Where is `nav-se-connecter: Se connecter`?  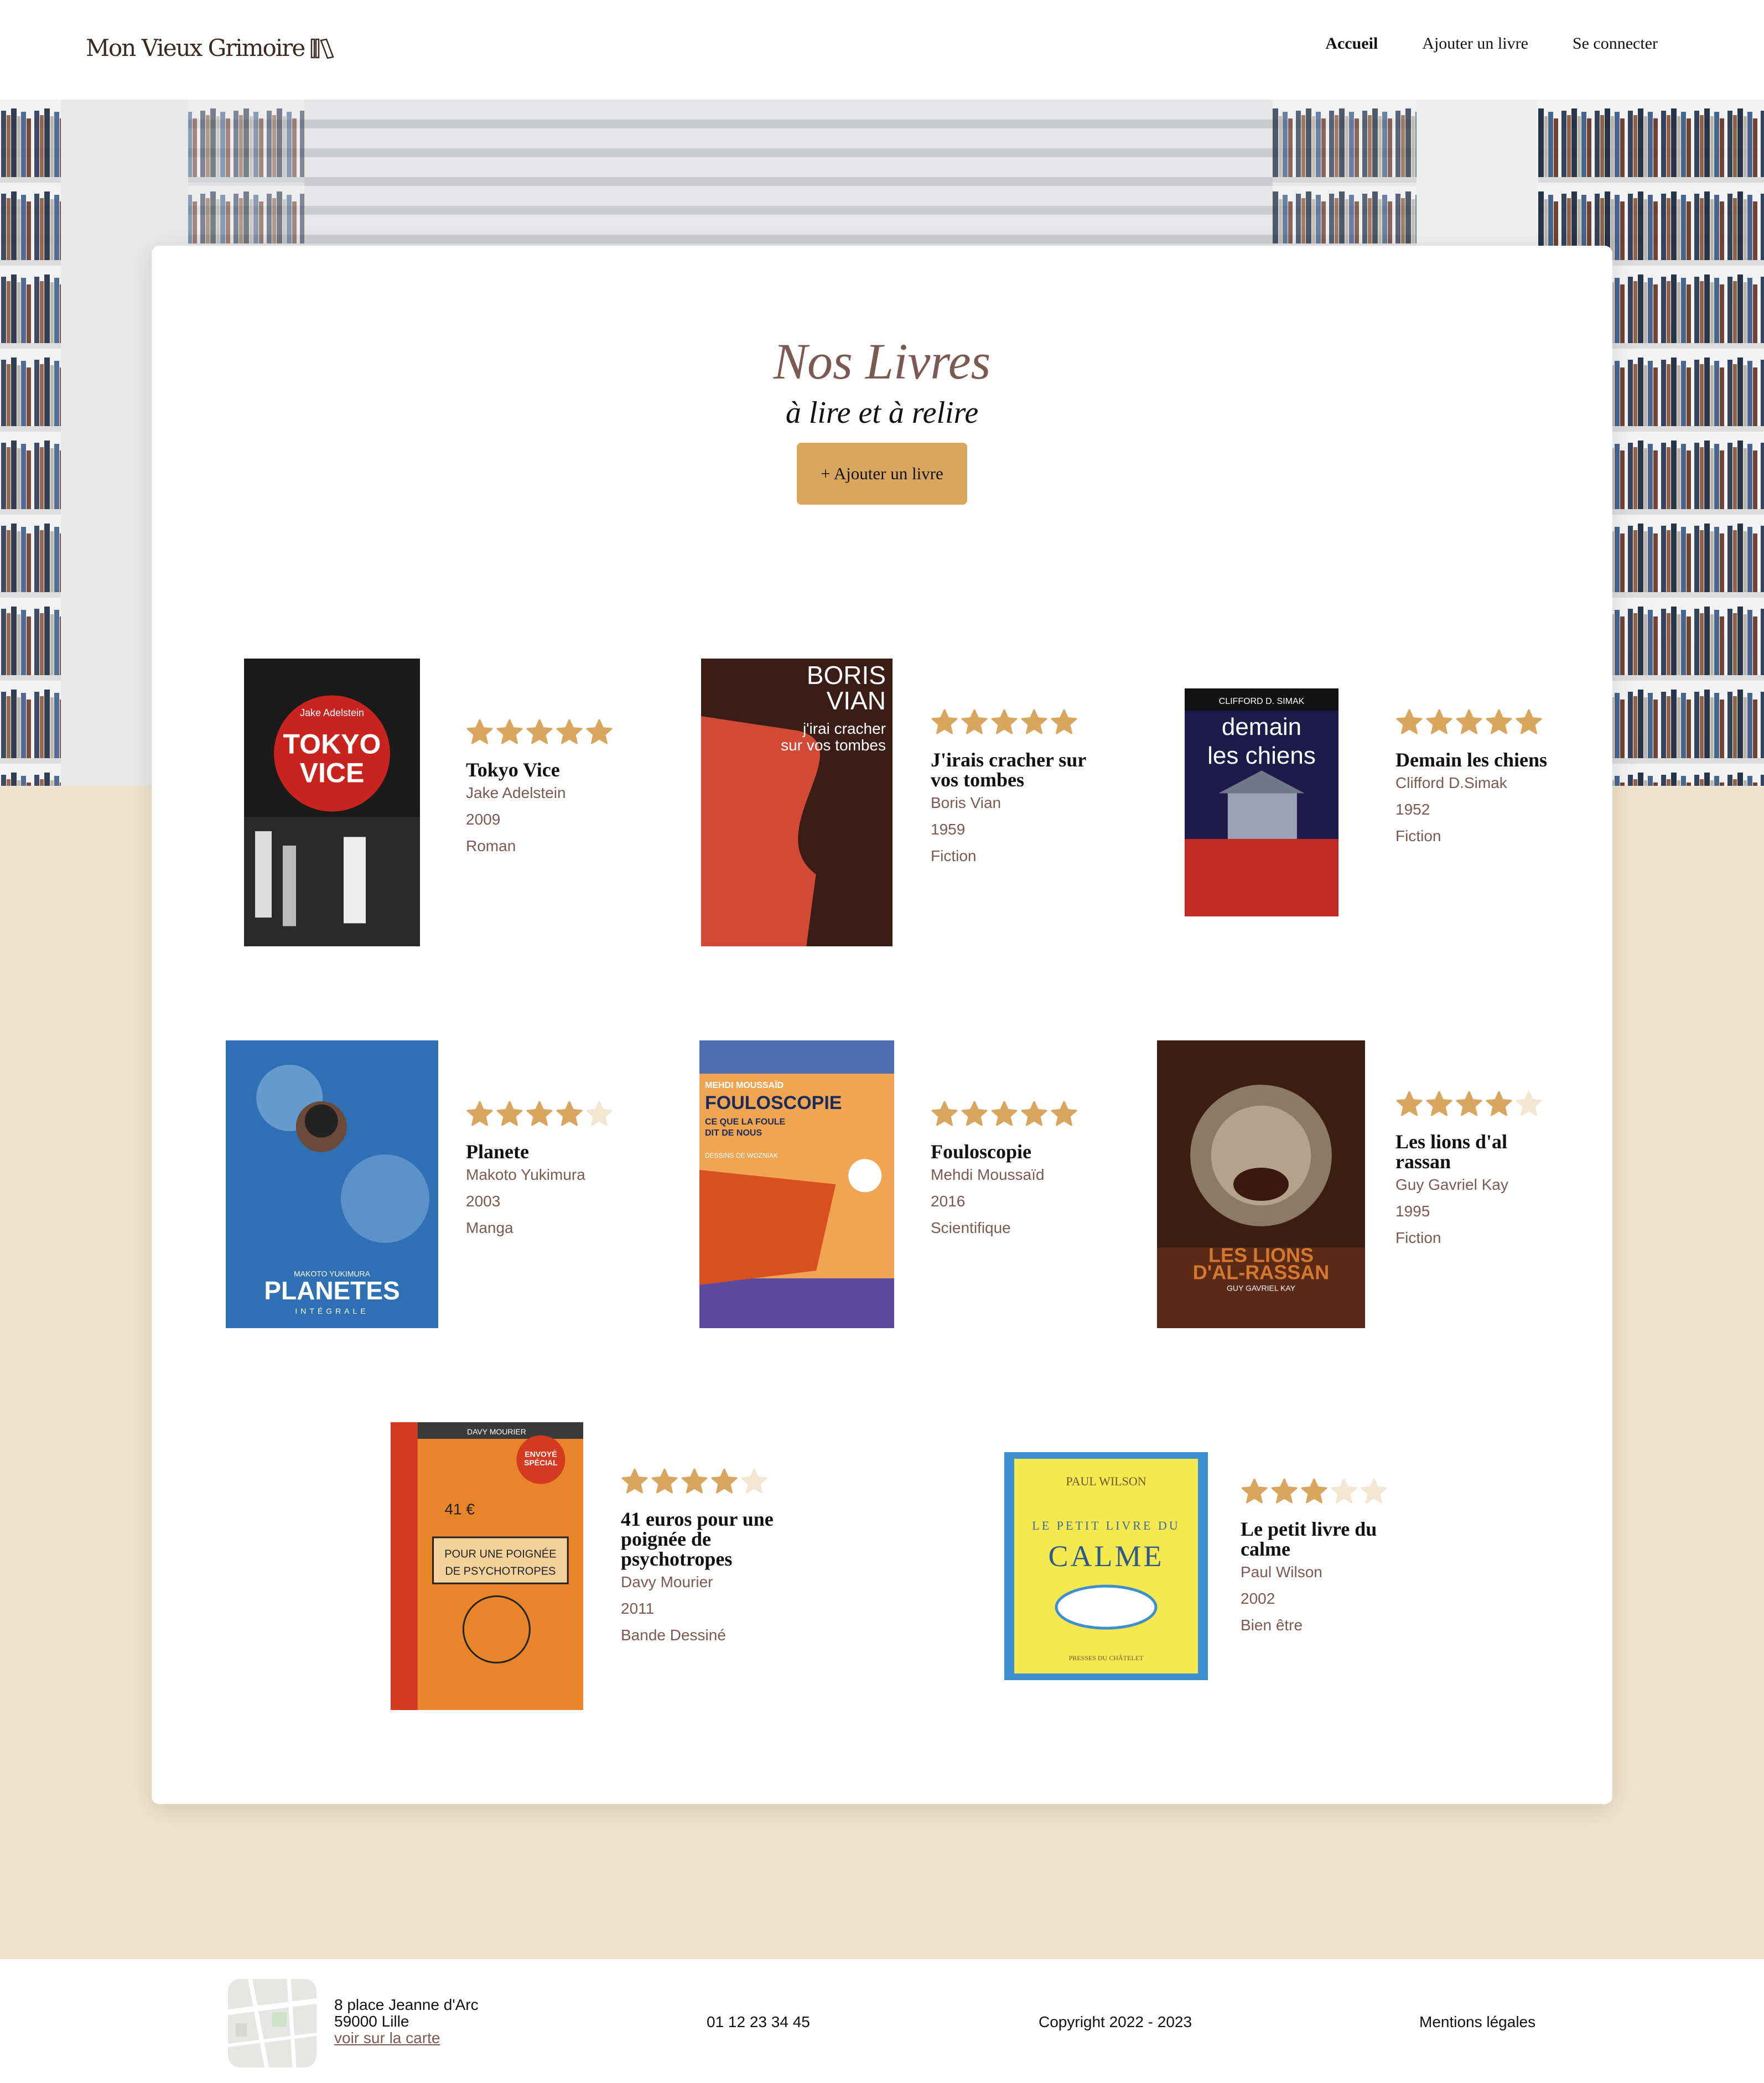 nav-se-connecter: Se connecter is located at coordinates (1615, 44).